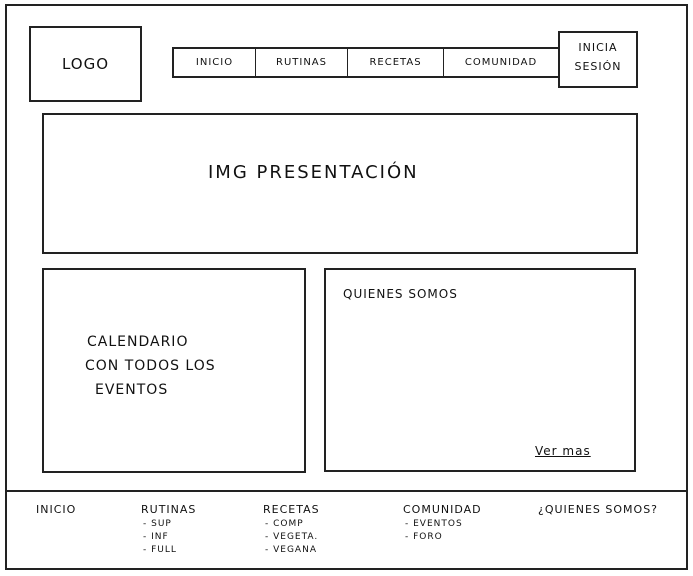 The width and height of the screenshot is (693, 576). I want to click on footer-link-rutinas-inf: - INF, so click(168, 537).